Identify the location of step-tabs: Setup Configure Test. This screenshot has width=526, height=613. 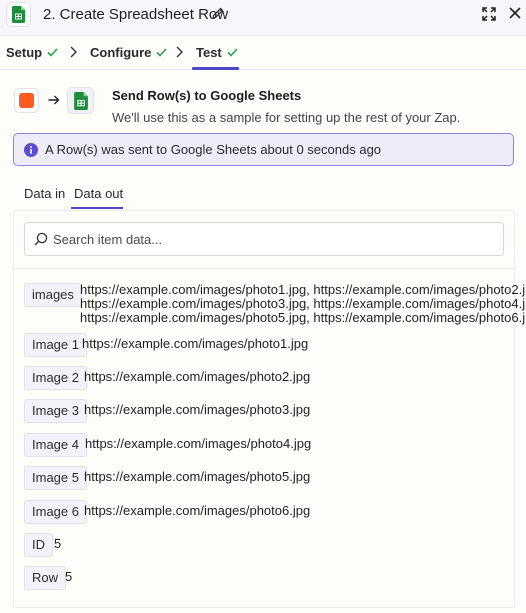
(263, 53).